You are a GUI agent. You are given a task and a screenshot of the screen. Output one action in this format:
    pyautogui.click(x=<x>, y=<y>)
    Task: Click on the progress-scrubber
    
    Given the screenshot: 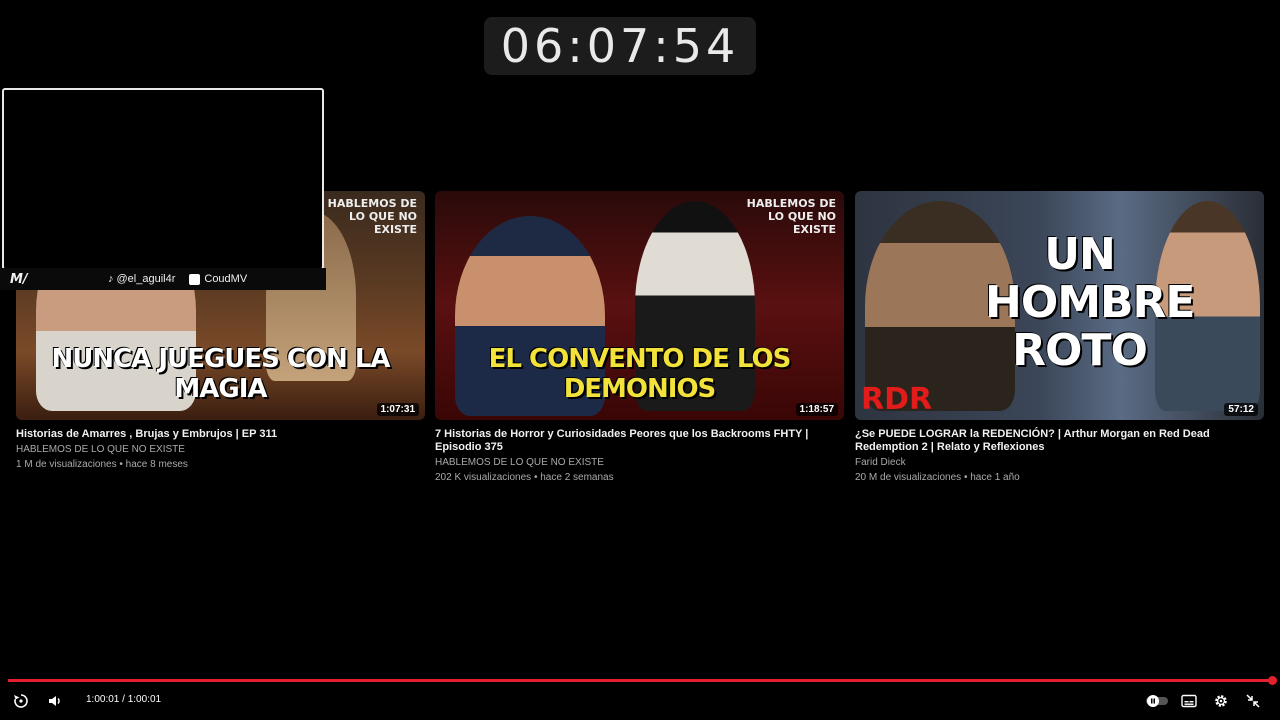 What is the action you would take?
    pyautogui.click(x=1272, y=680)
    